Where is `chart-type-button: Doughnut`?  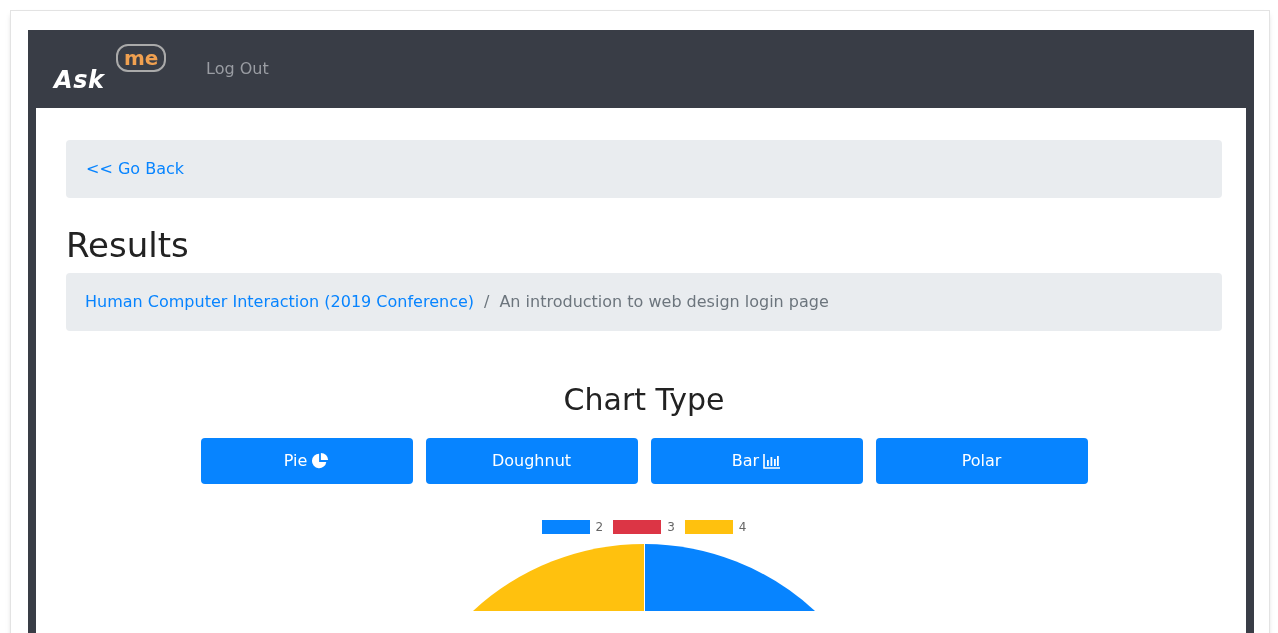
chart-type-button: Doughnut is located at coordinates (531, 460).